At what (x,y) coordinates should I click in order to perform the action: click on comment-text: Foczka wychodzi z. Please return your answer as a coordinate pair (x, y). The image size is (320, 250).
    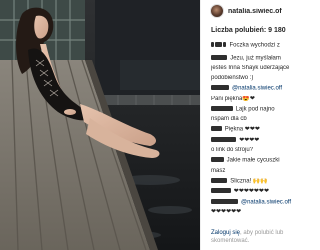
    Looking at the image, I should click on (254, 45).